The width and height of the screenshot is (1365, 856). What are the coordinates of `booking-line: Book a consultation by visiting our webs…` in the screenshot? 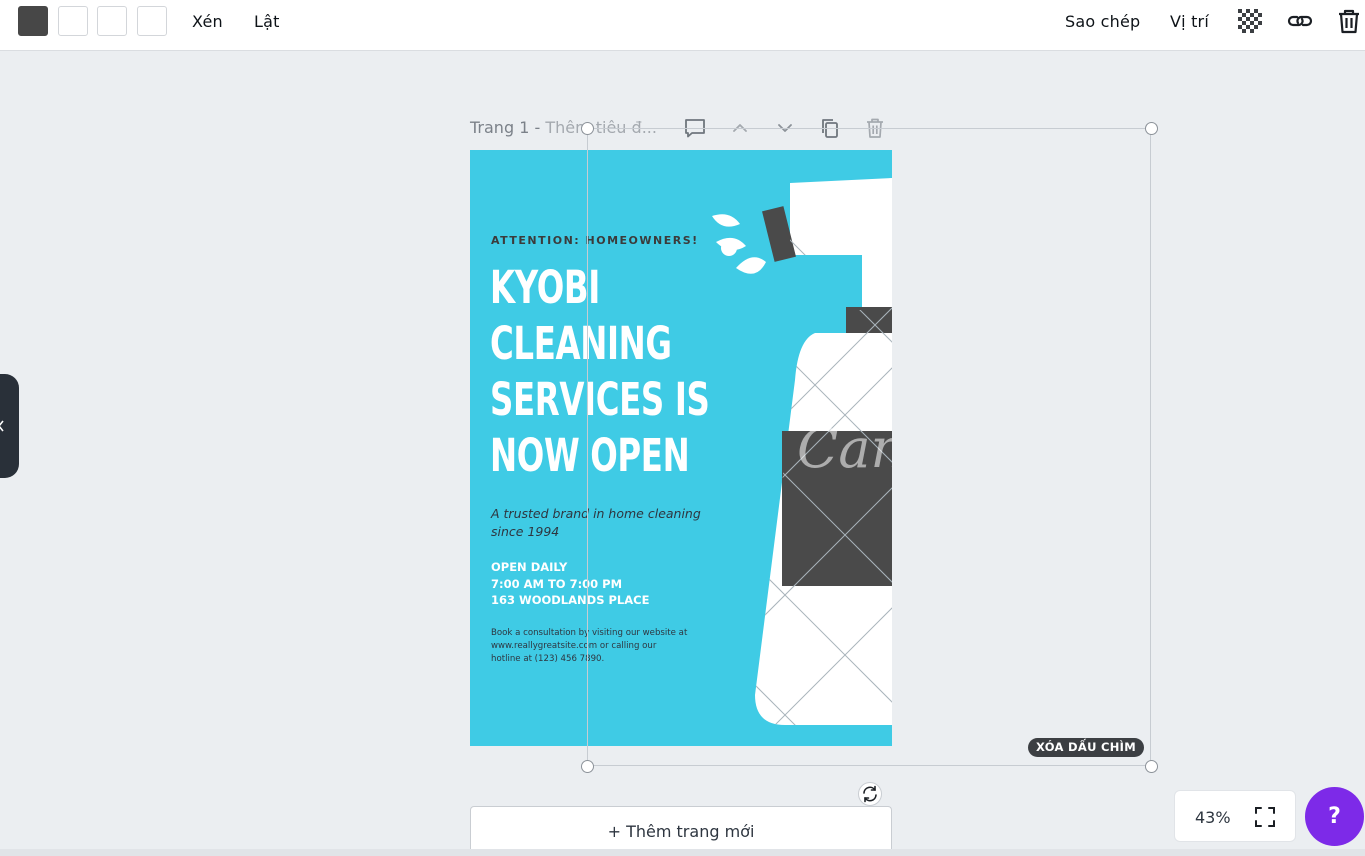 It's located at (589, 633).